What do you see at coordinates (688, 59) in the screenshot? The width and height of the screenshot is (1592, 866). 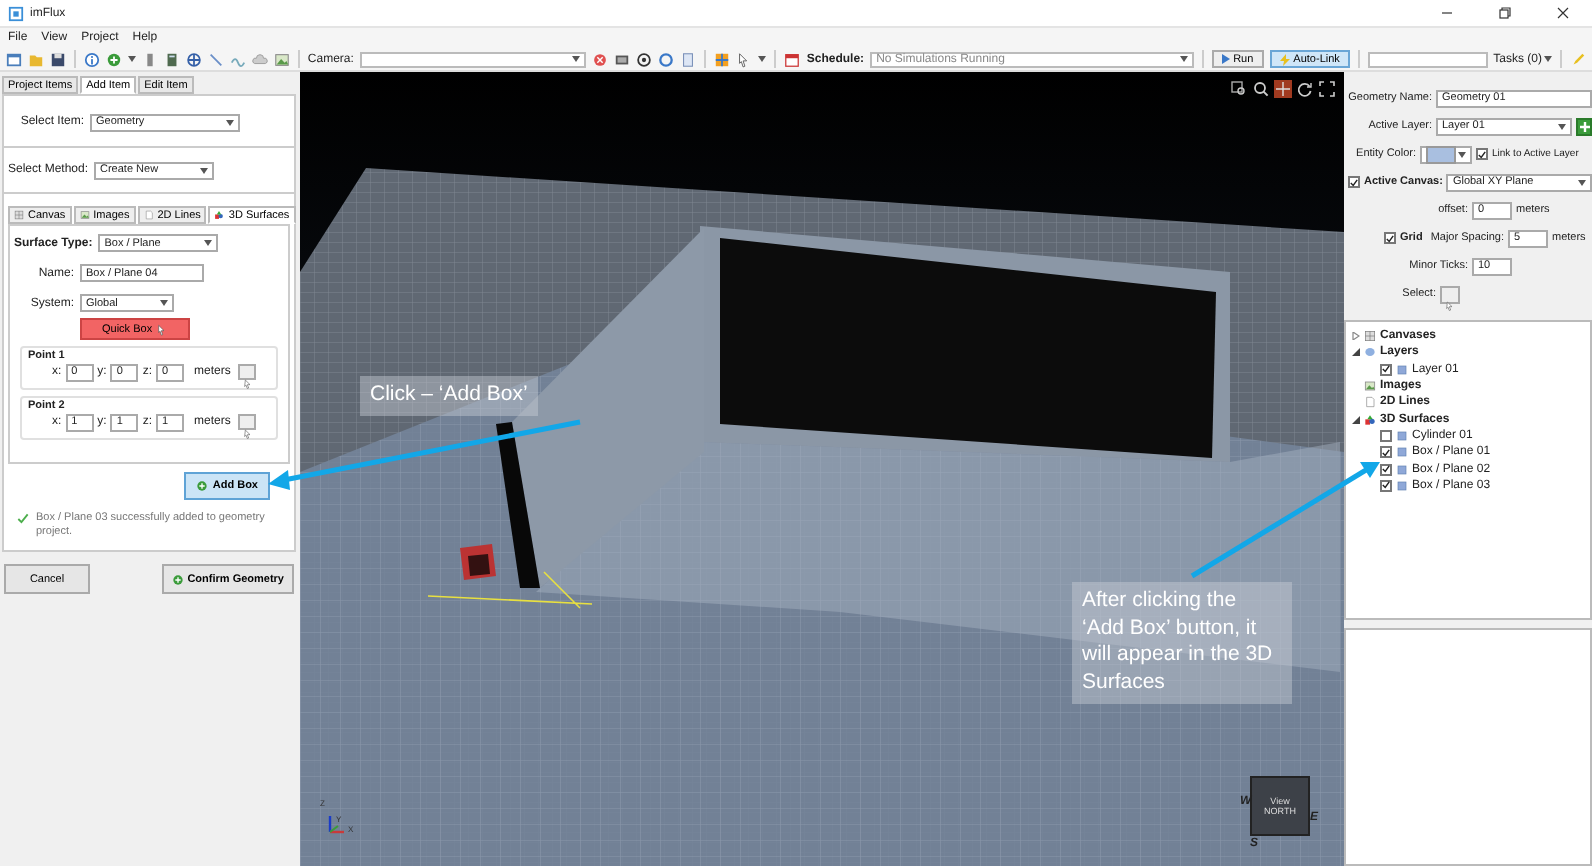 I see `document-icon` at bounding box center [688, 59].